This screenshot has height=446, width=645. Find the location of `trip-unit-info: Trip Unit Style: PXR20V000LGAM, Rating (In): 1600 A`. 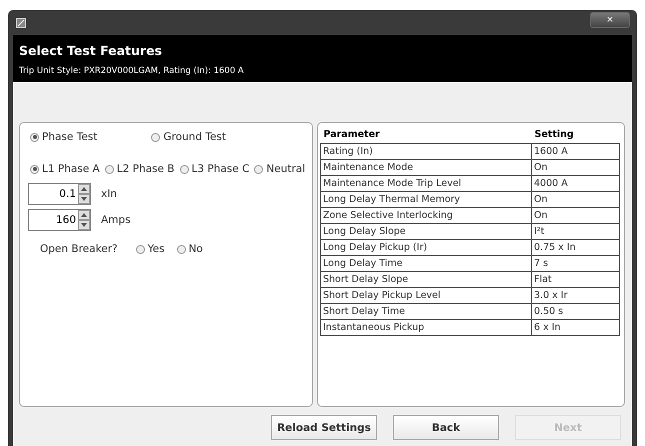

trip-unit-info: Trip Unit Style: PXR20V000LGAM, Rating (In): 1600 A is located at coordinates (132, 71).